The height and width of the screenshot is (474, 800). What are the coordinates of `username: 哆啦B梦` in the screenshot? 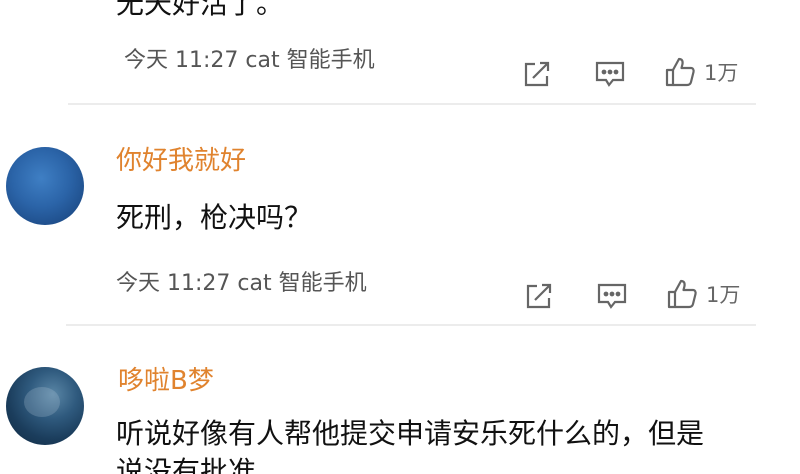 It's located at (166, 378).